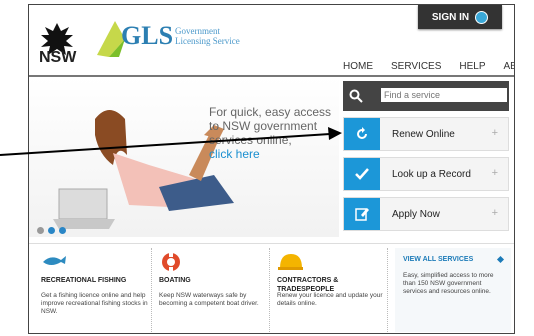  I want to click on gls-subtitle-line-2: Licensing Service, so click(207, 41).